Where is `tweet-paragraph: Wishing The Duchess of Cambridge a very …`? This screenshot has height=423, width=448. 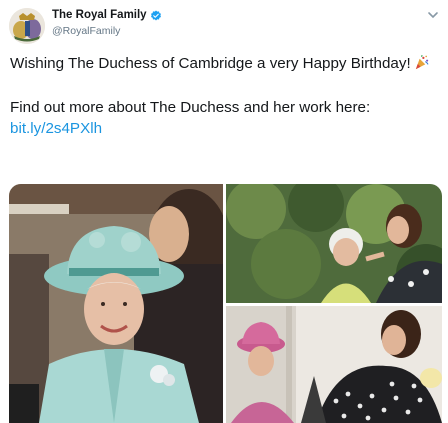
tweet-paragraph: Wishing The Duchess of Cambridge a very … is located at coordinates (225, 64).